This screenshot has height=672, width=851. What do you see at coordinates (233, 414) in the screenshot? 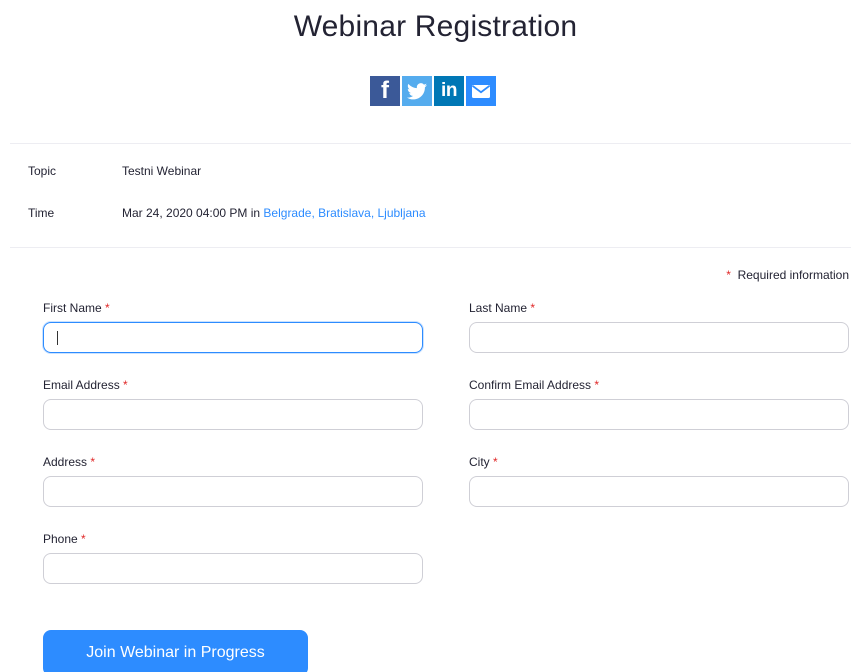
I see `email-input` at bounding box center [233, 414].